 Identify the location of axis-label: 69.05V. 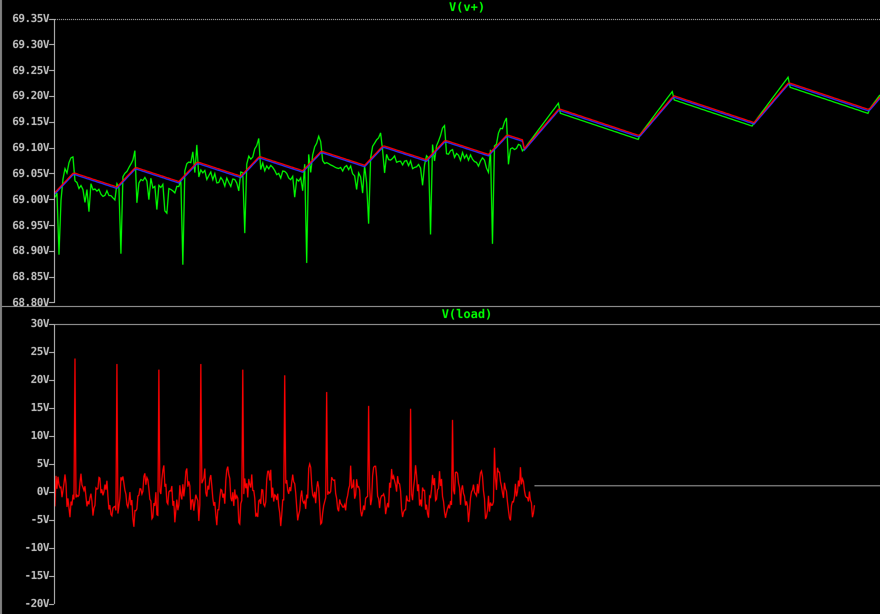
(30, 174).